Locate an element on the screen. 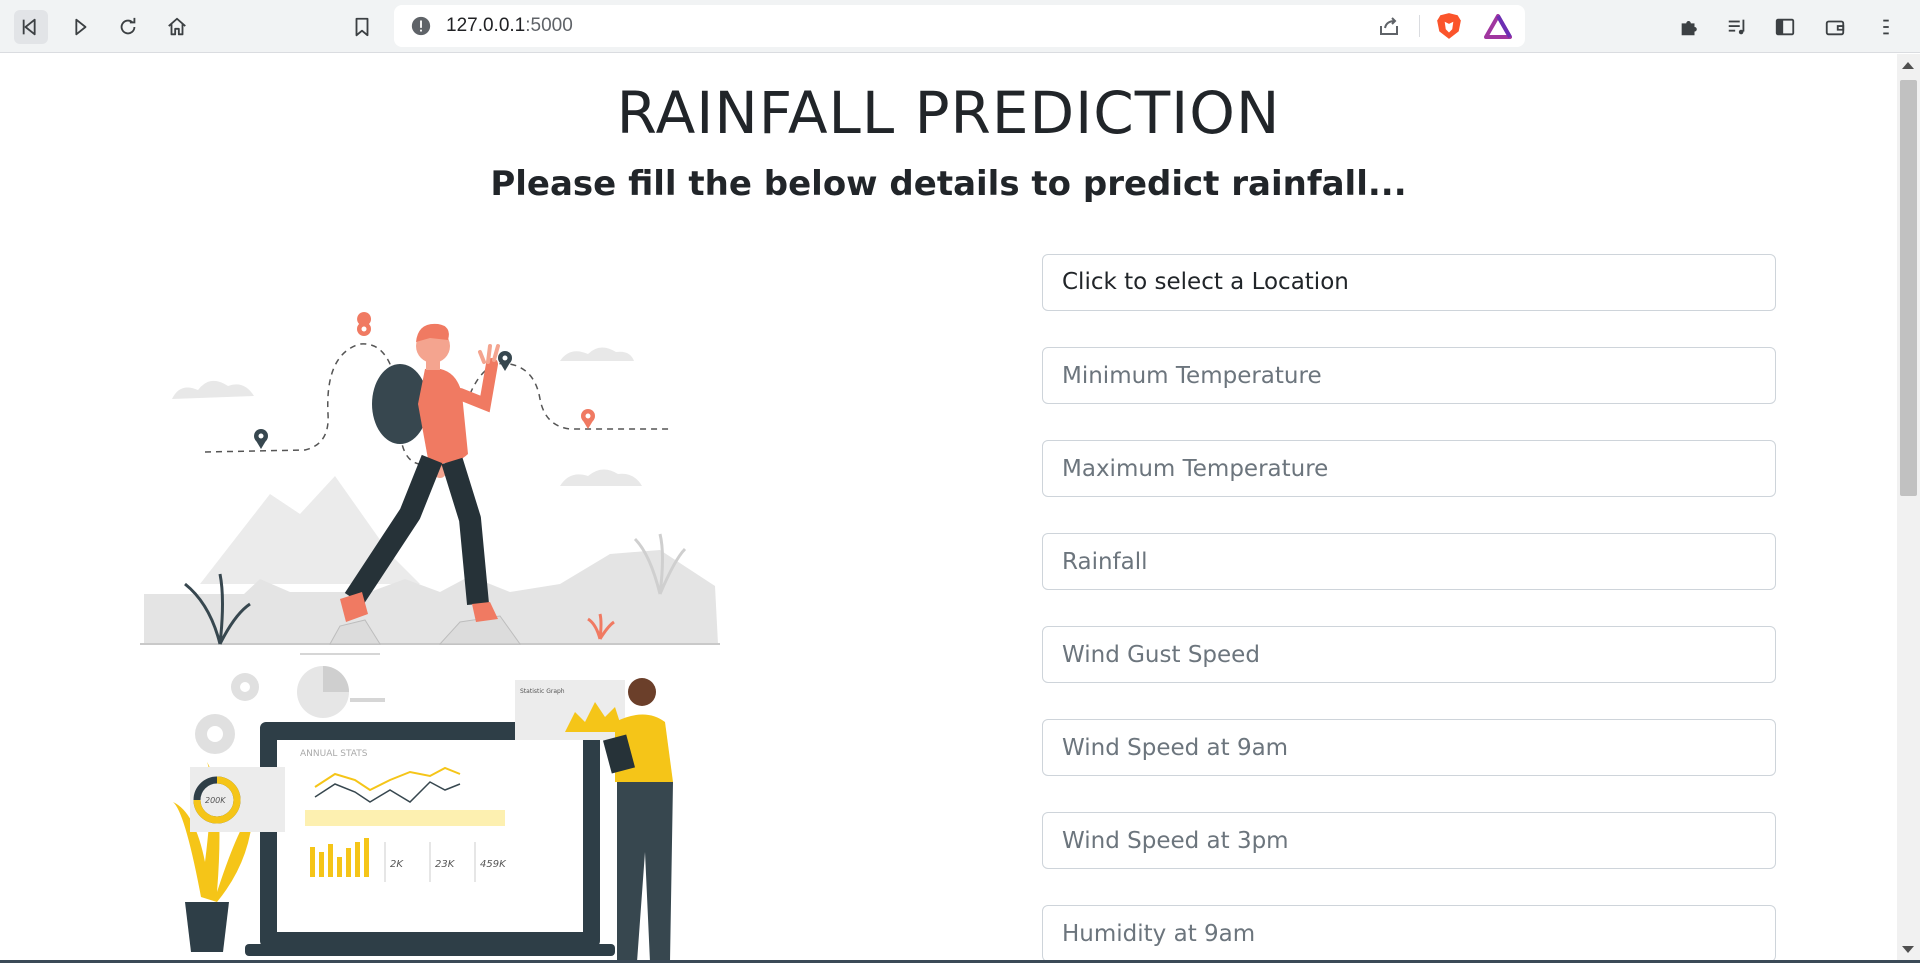 This screenshot has height=963, width=1920. url-port: :5000 is located at coordinates (549, 25).